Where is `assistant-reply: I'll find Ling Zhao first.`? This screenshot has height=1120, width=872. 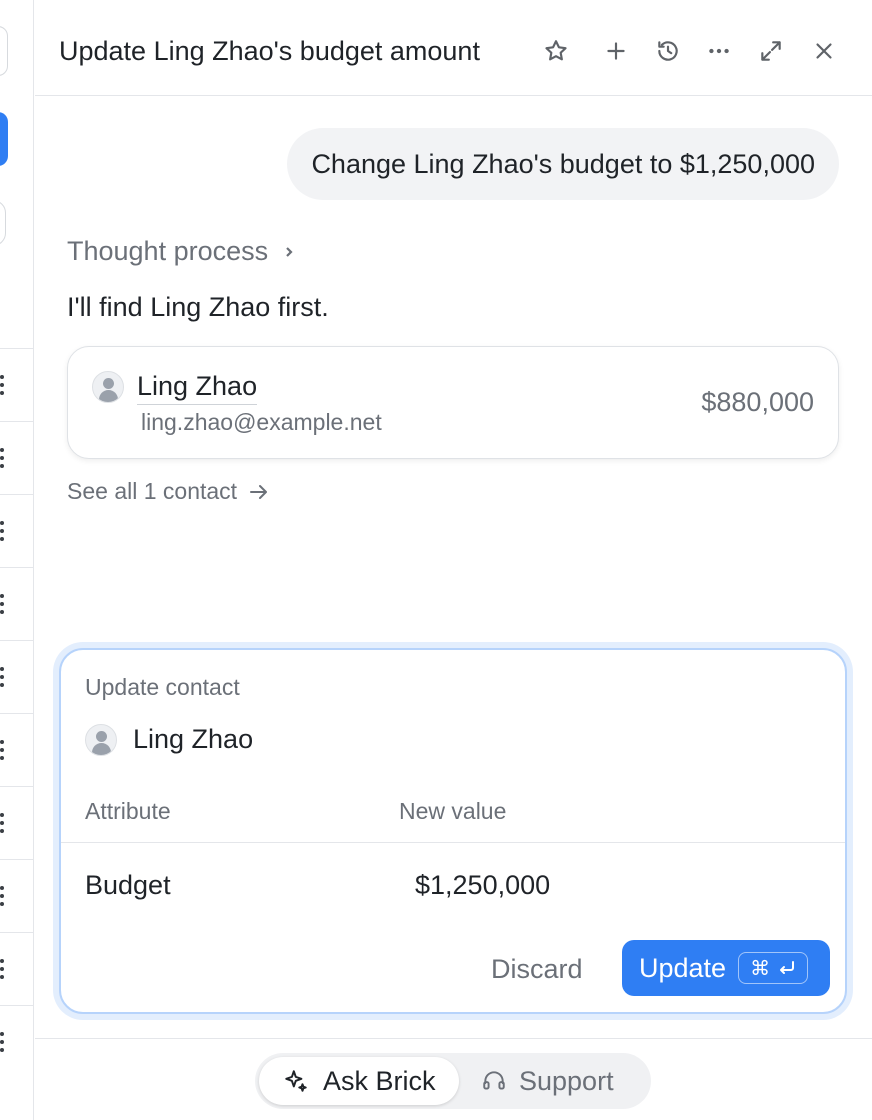
assistant-reply: I'll find Ling Zhao first. is located at coordinates (198, 307).